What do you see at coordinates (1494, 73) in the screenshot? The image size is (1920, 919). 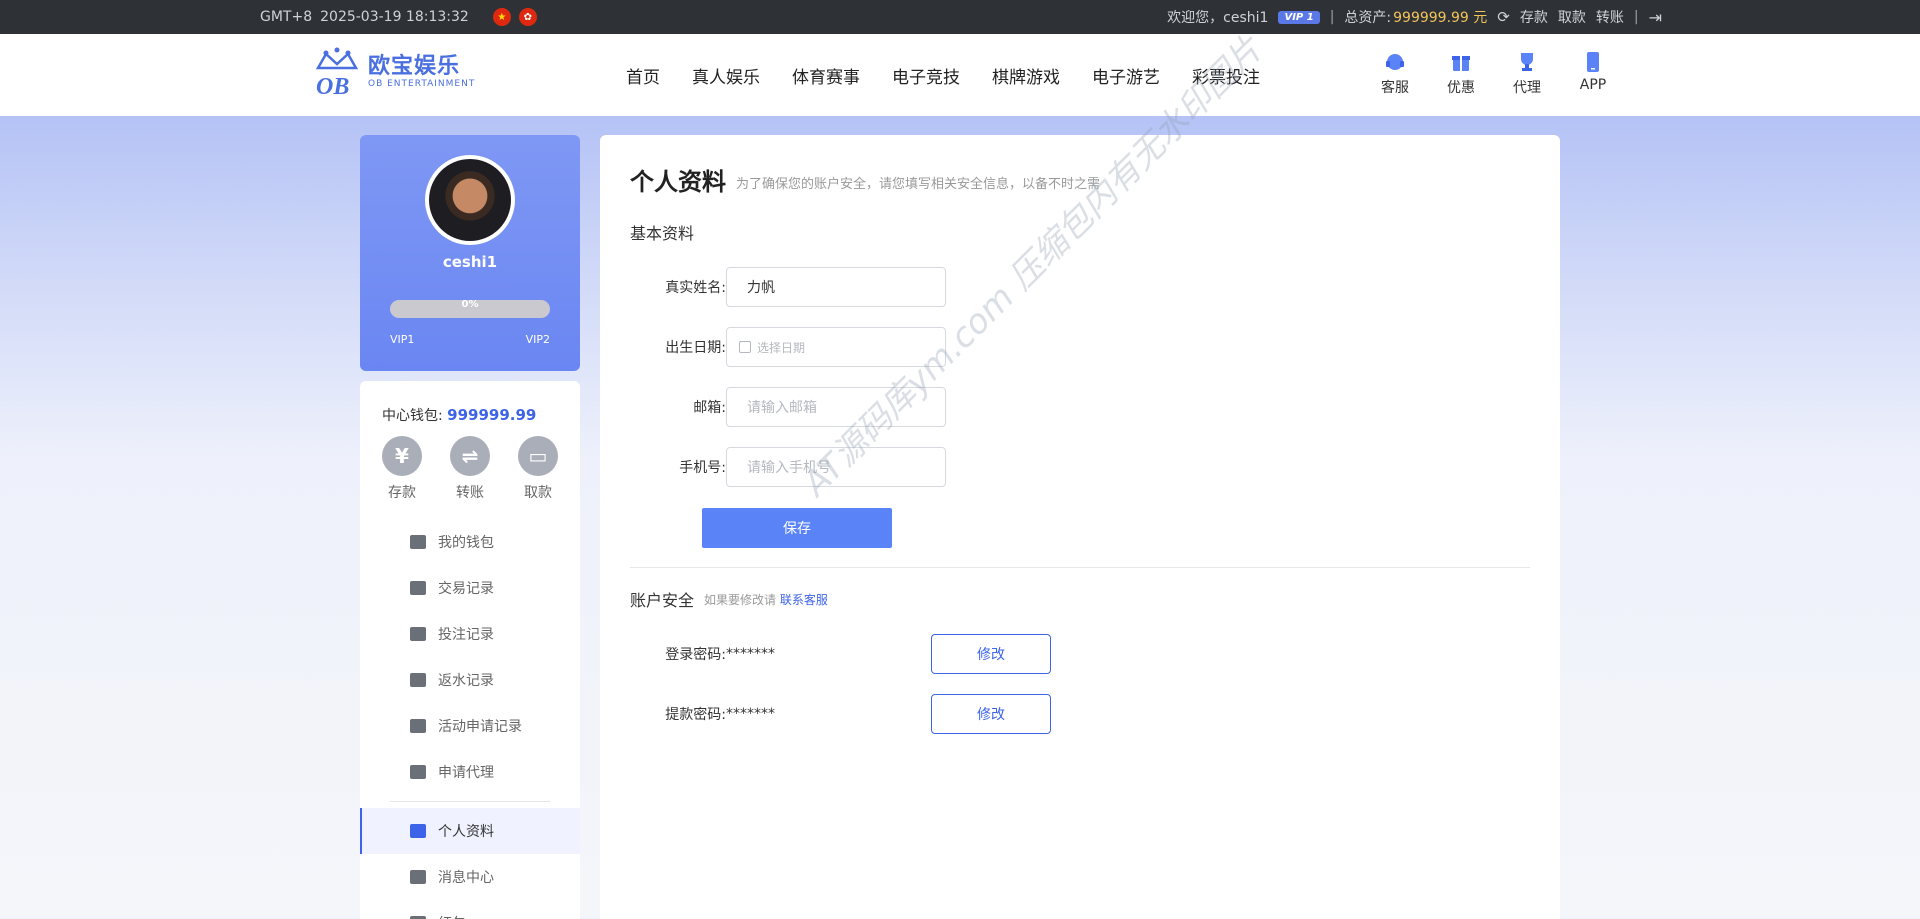 I see `quick-links: 客服 优惠 代理 APP` at bounding box center [1494, 73].